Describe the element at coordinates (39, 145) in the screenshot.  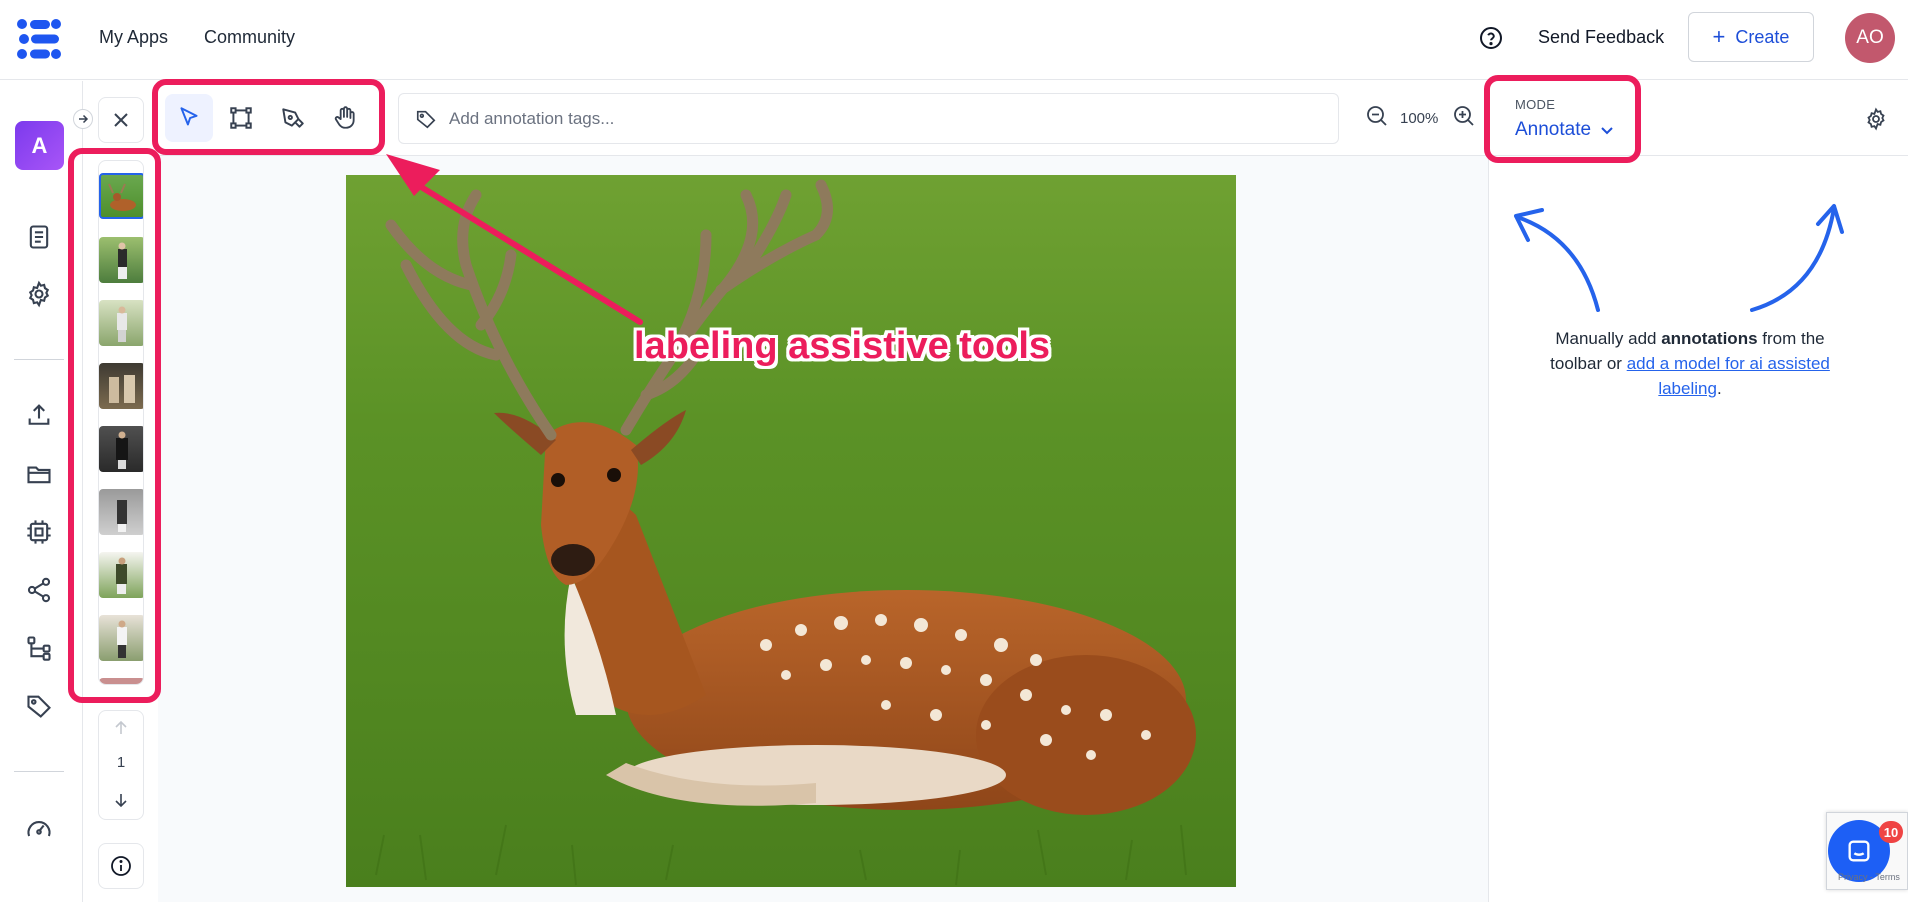
I see `app-badge: A` at that location.